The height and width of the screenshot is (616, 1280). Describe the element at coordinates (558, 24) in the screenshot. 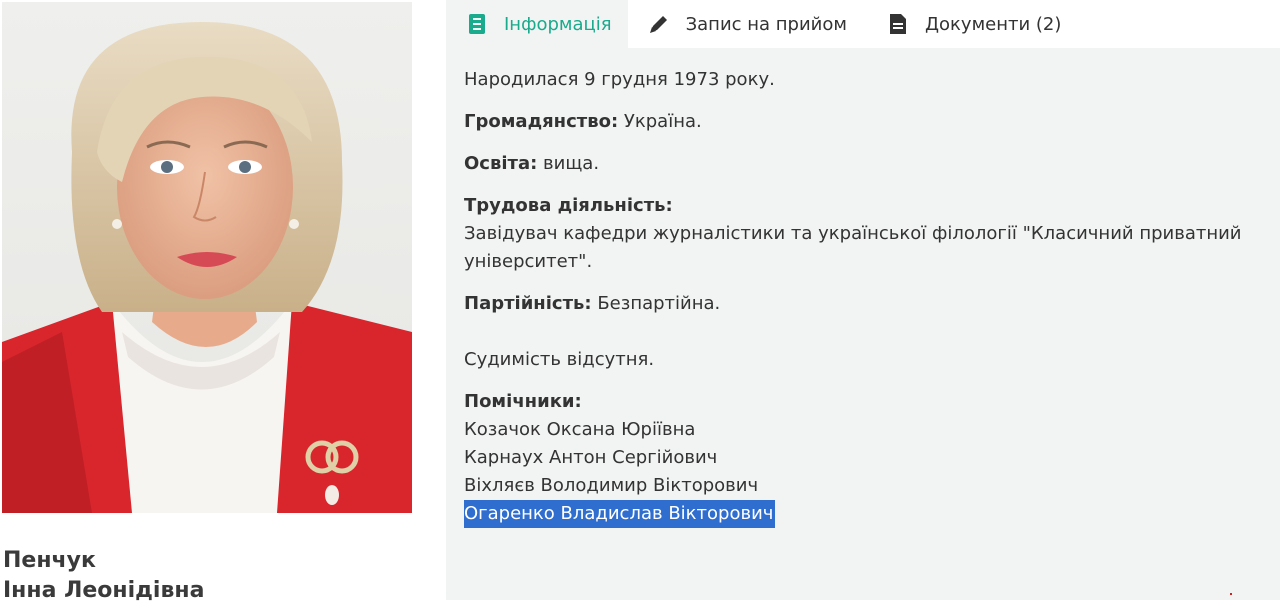

I see `tab-information-label: Інформація` at that location.